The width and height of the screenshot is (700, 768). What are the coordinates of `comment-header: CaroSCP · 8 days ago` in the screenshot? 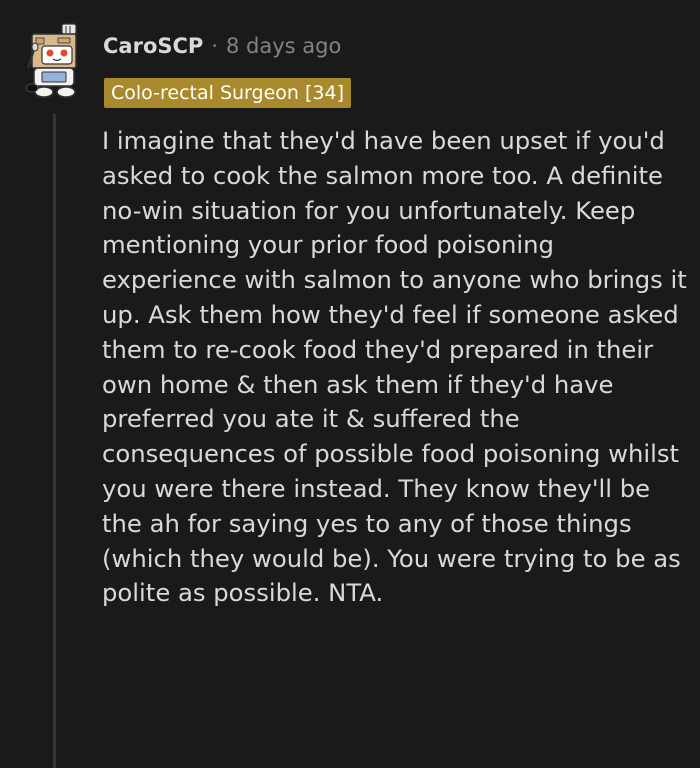 It's located at (222, 46).